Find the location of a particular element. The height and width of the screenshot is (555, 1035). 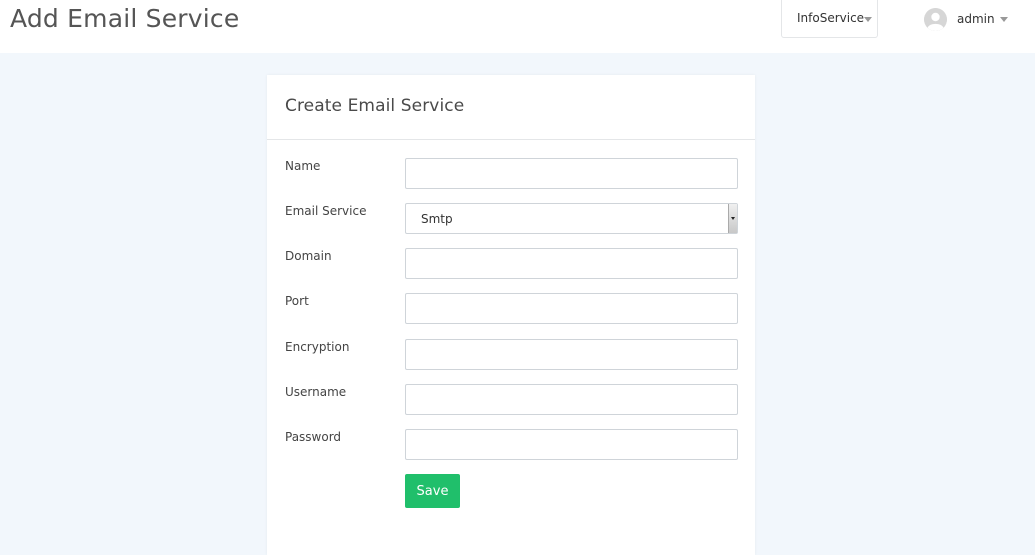

page-title: Add Email Service is located at coordinates (125, 18).